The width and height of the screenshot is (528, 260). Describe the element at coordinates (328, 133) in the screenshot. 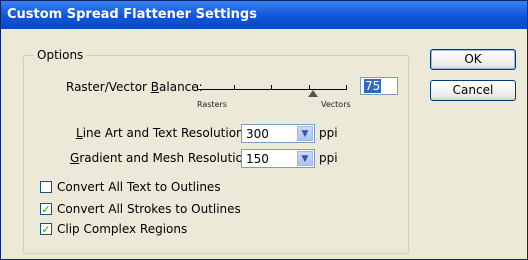

I see `line-art-unit: ppi` at that location.